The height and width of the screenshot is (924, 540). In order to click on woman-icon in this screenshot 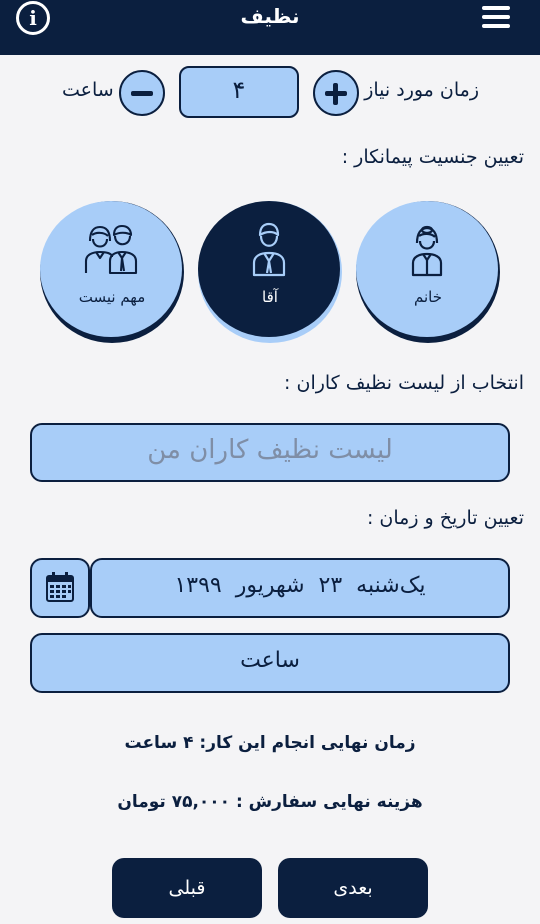, I will do `click(427, 251)`.